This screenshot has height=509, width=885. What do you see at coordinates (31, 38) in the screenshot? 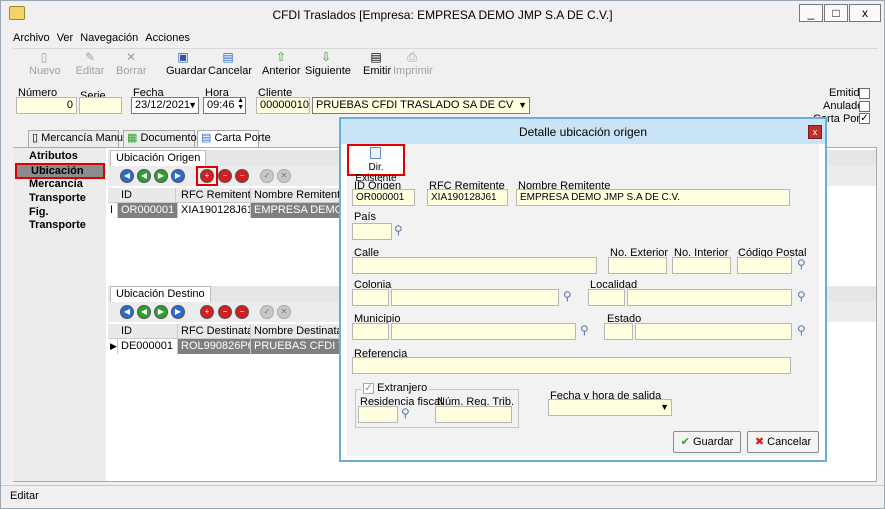
I see `menu-archivo: Archivo` at bounding box center [31, 38].